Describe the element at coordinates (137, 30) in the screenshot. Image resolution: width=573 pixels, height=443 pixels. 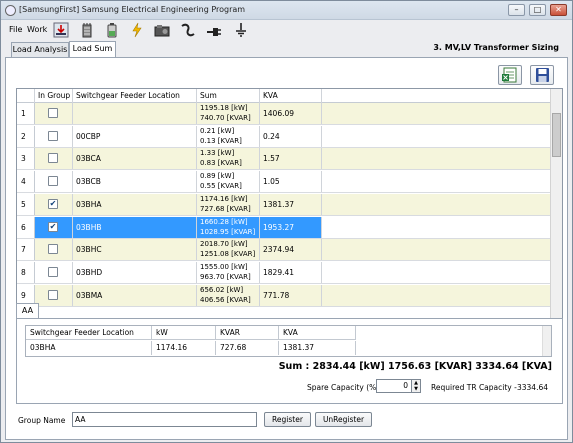
I see `lightning-icon` at that location.